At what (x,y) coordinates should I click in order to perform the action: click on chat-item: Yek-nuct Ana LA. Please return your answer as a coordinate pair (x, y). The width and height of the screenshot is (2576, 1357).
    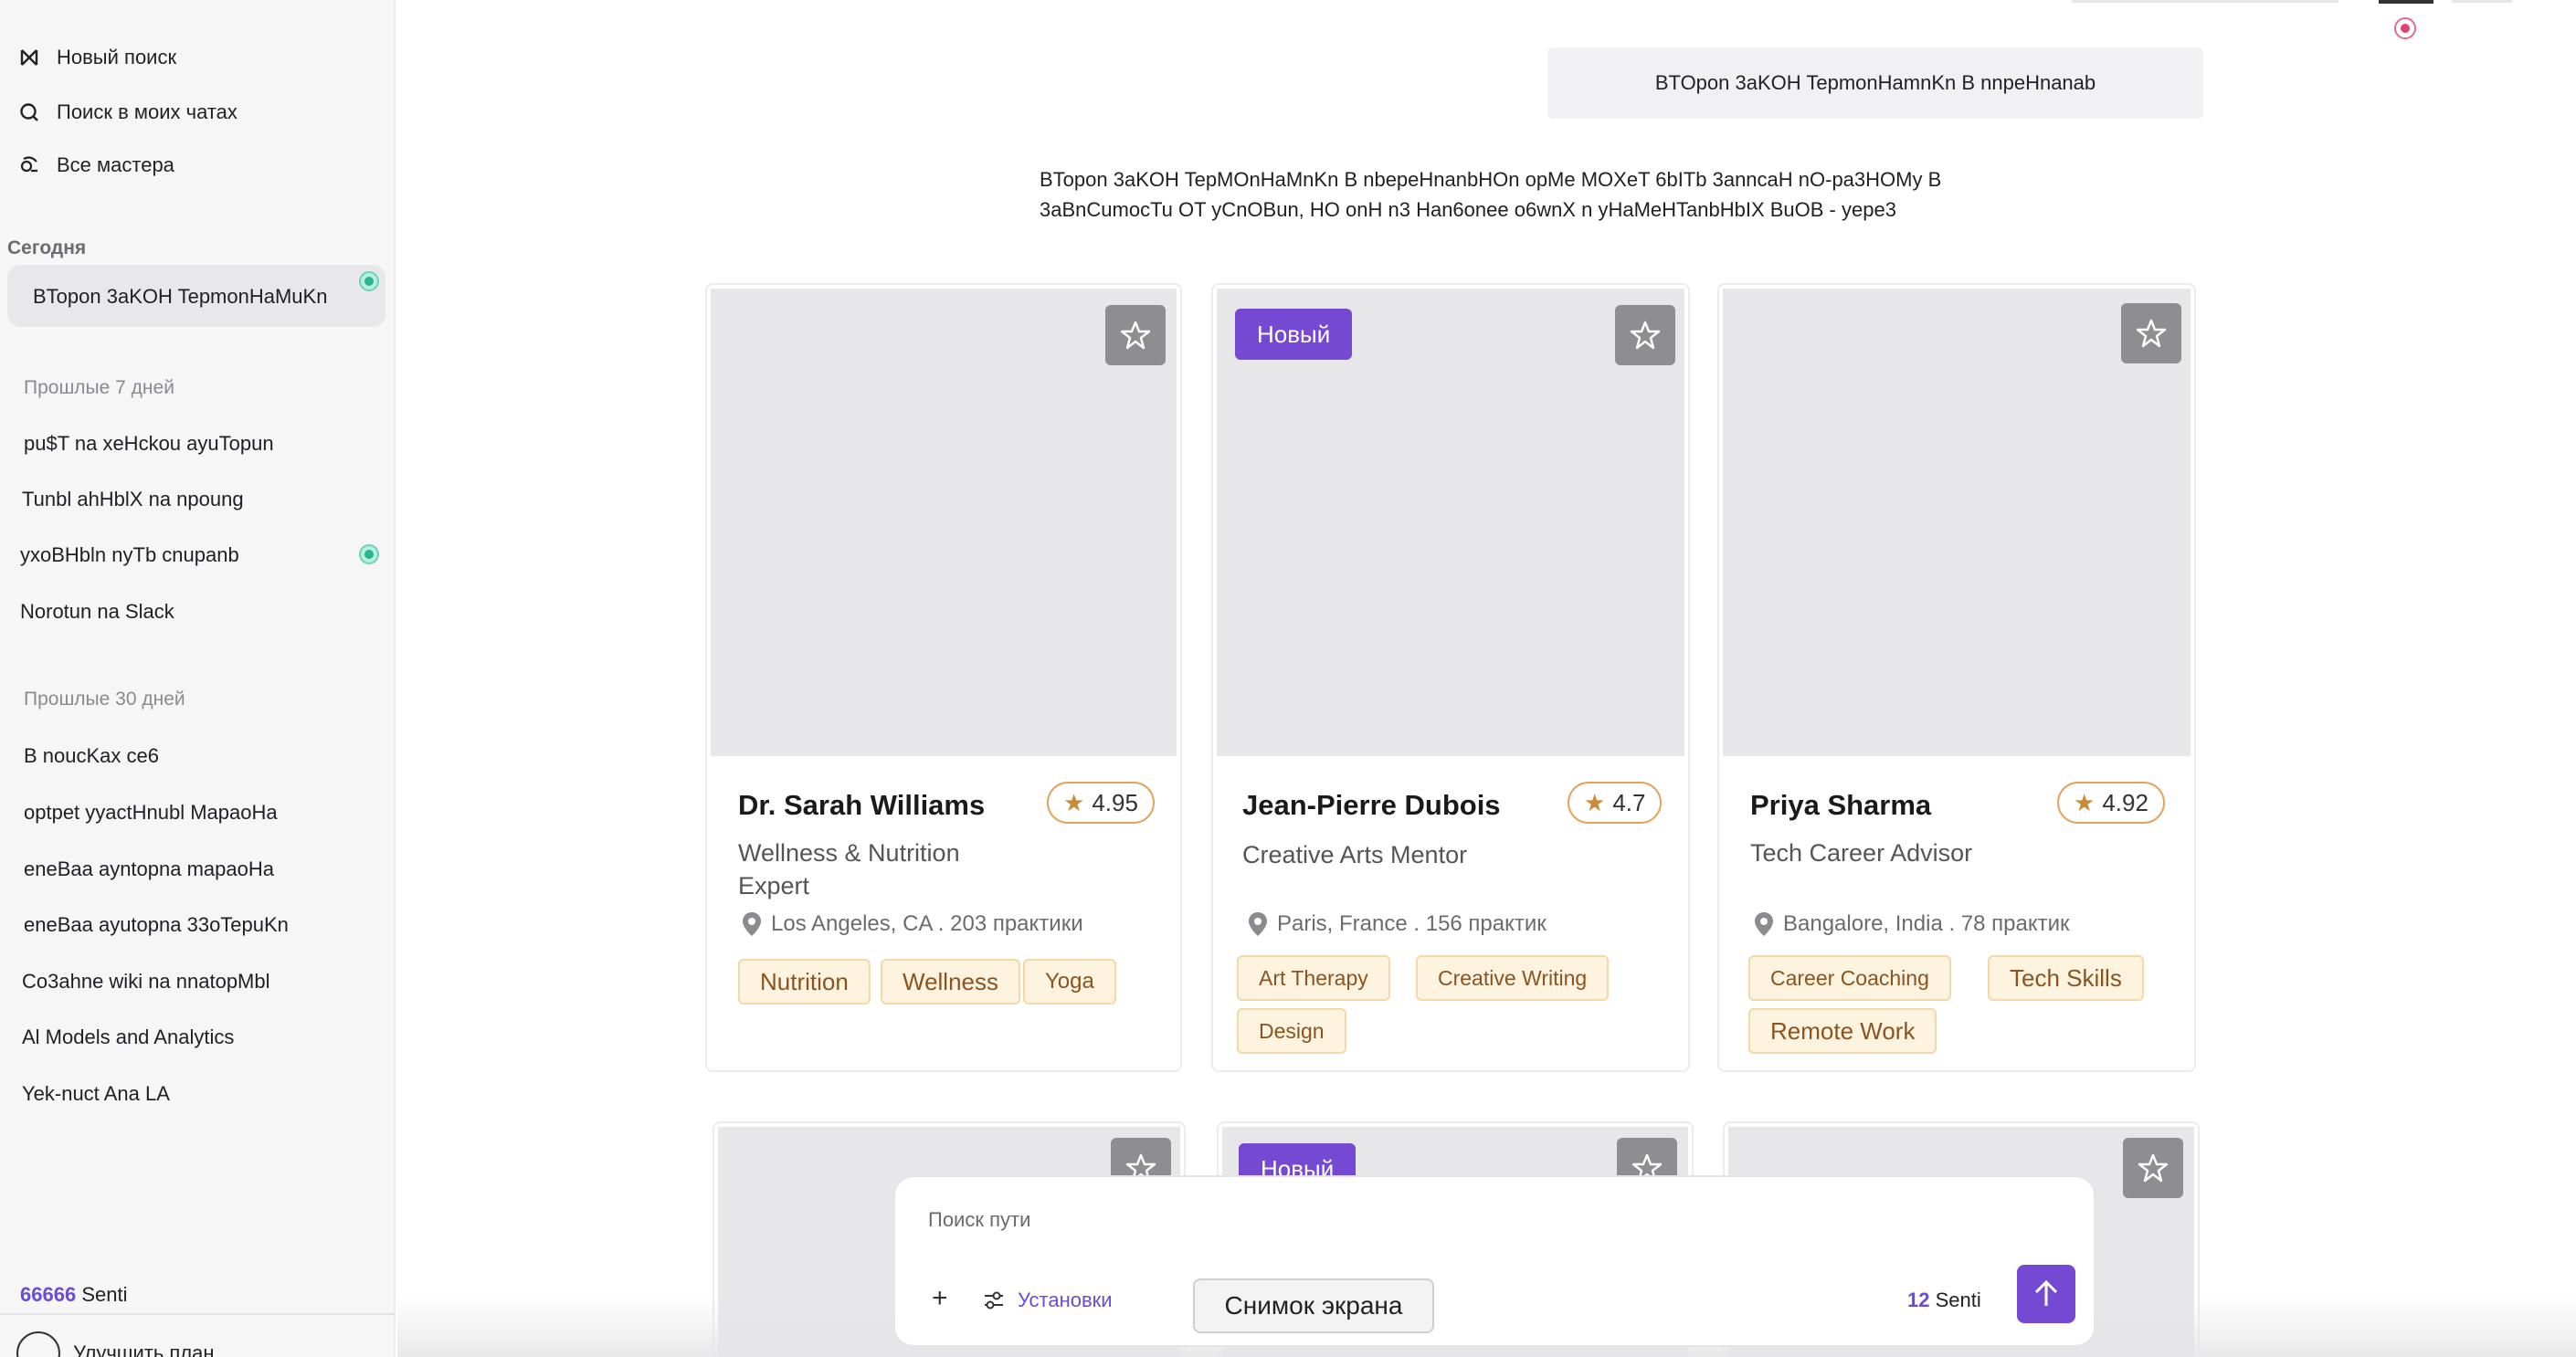
    Looking at the image, I should click on (96, 1094).